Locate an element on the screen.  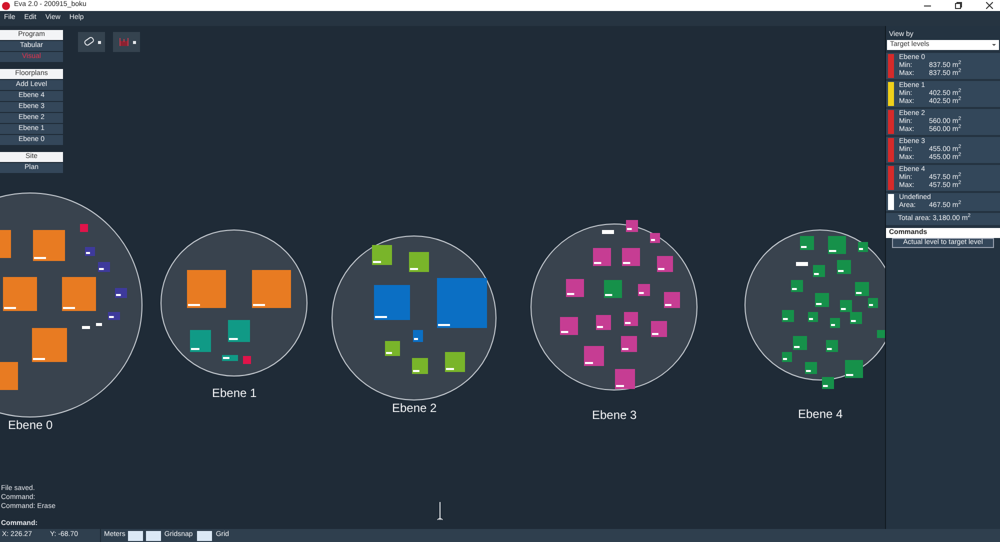
level-label: Ebene 3 is located at coordinates (614, 415).